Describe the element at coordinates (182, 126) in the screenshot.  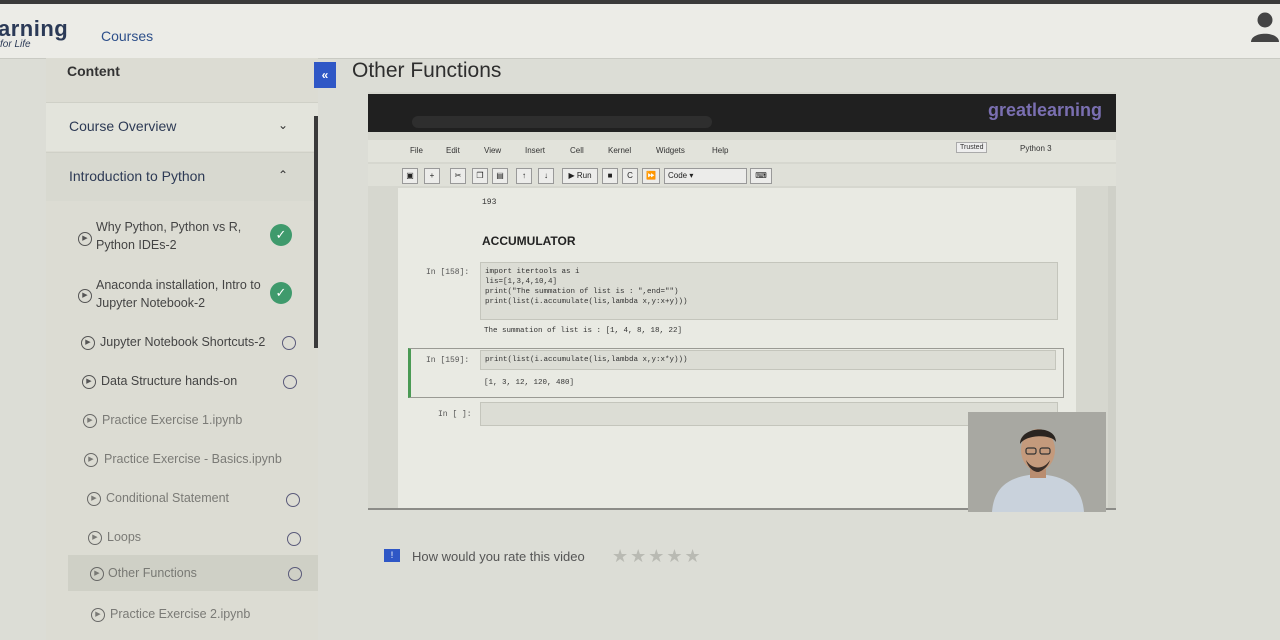
I see `section-course-overview: Course Overview ⌄` at that location.